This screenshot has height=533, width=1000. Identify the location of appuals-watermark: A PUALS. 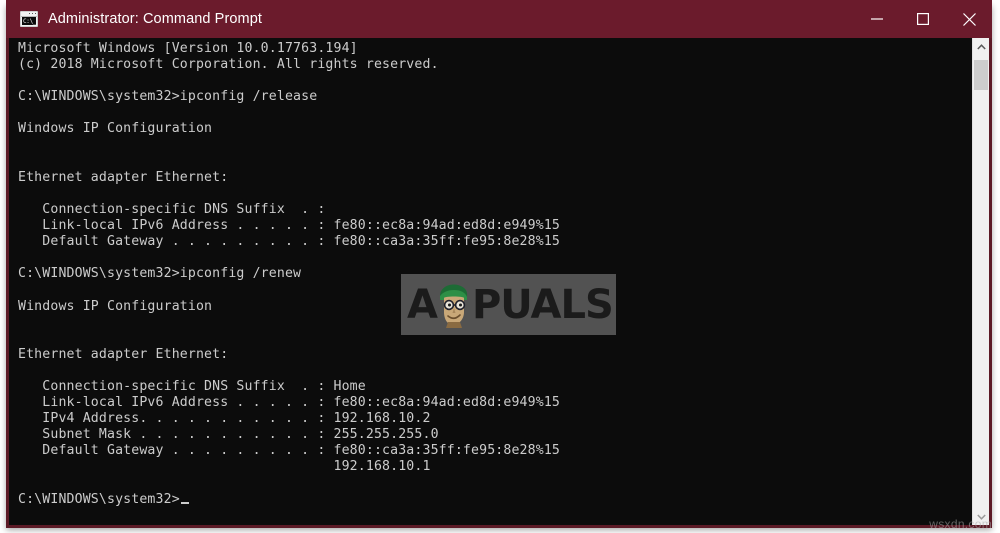
(508, 304).